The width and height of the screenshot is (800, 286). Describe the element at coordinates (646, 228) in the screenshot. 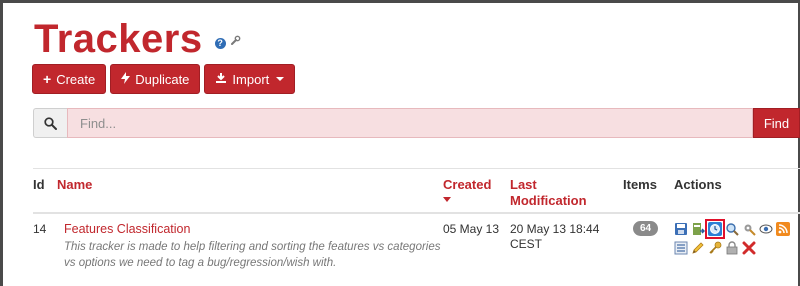

I see `items-count-badge: 64` at that location.